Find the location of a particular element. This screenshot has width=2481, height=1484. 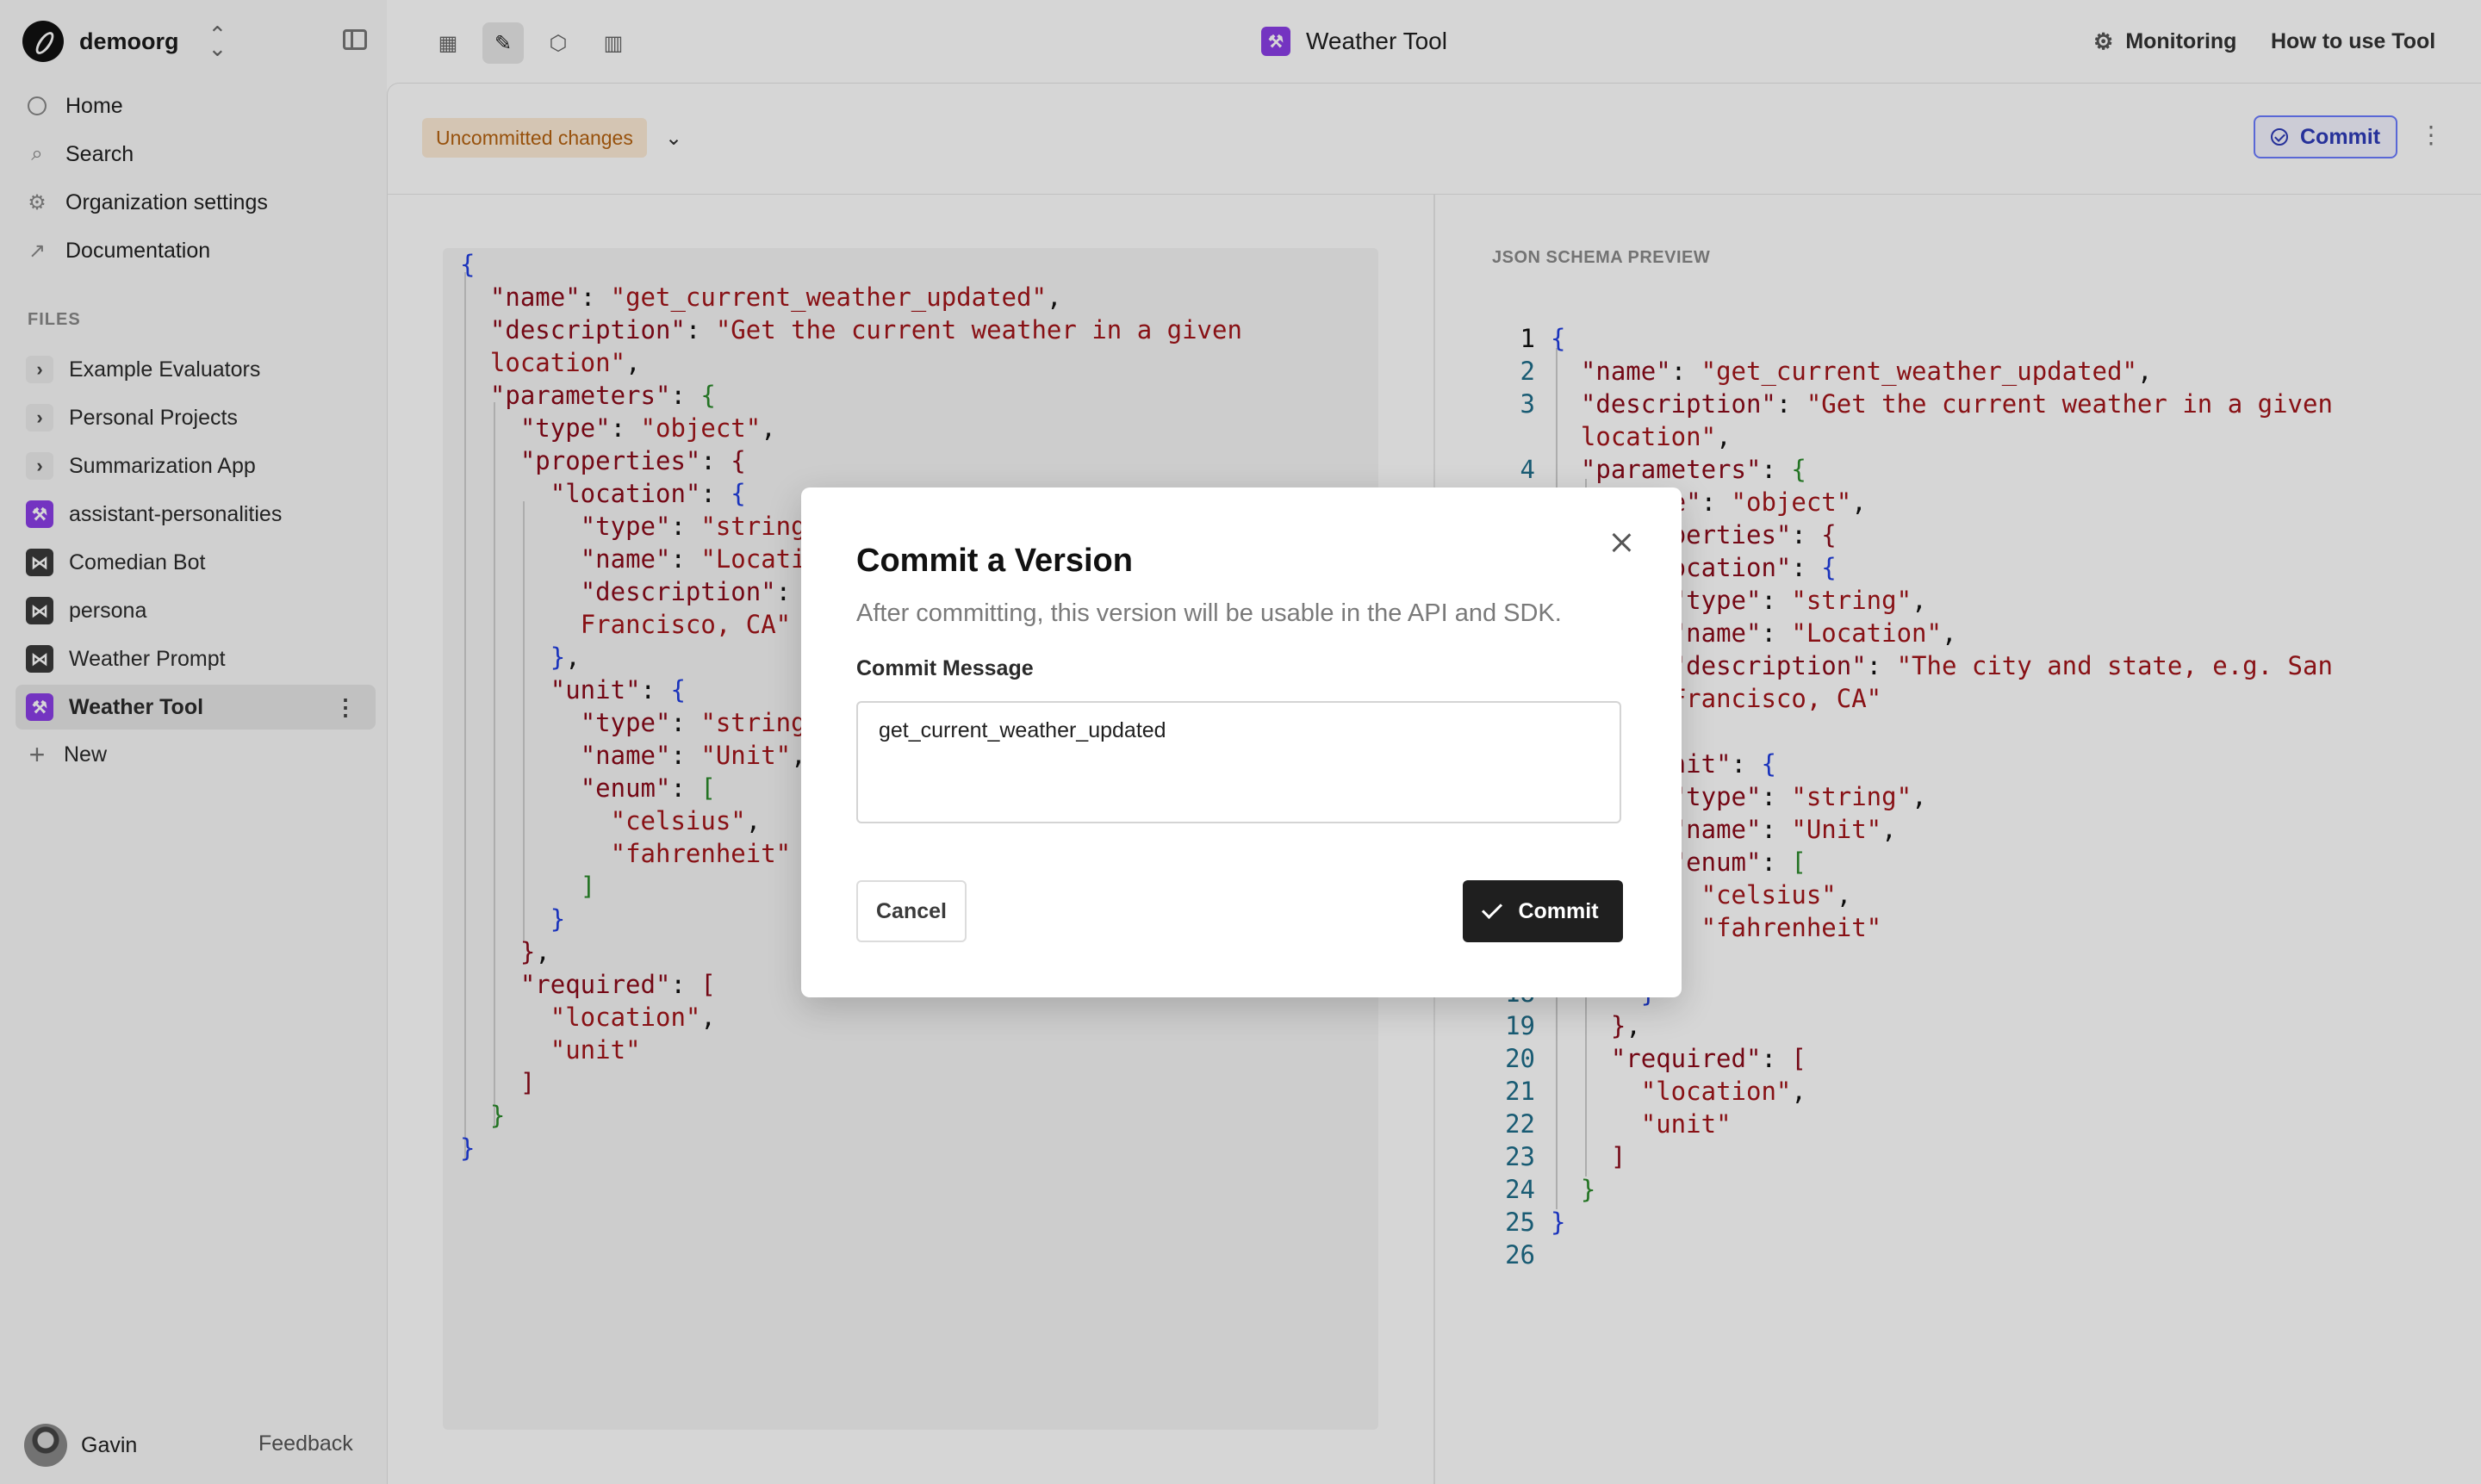

cancel-button: Cancel is located at coordinates (912, 911).